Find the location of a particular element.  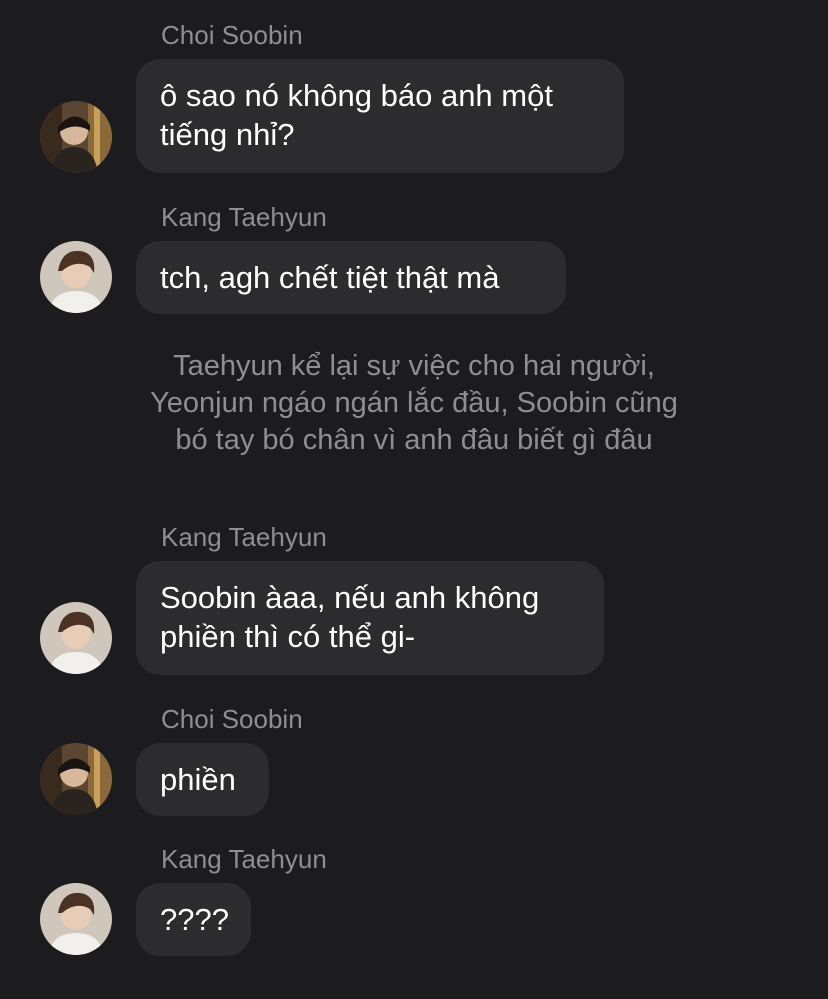

message-bubble: tch, agh chết tiệt thật mà is located at coordinates (351, 277).